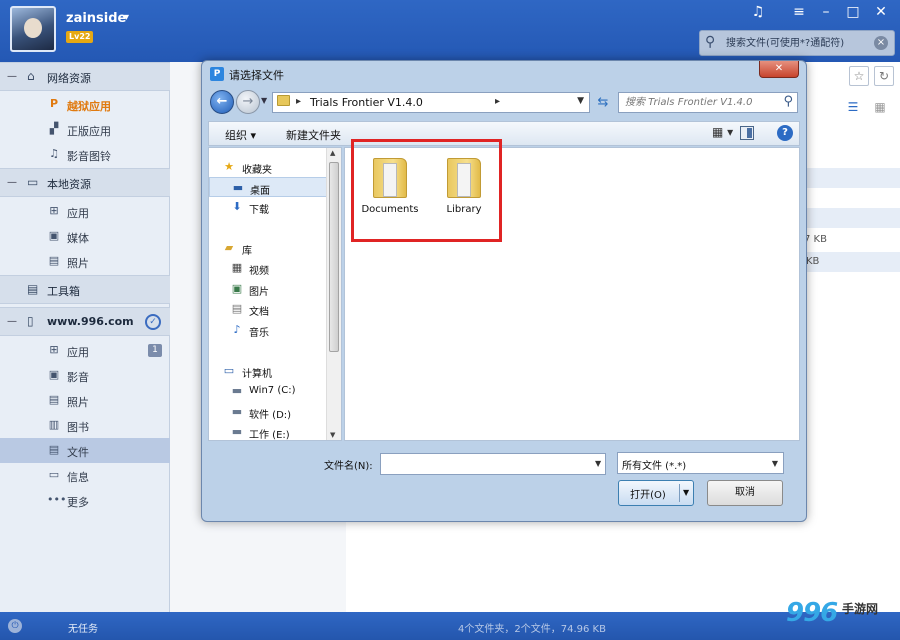 The image size is (900, 640). I want to click on tree-item-drive-d: ▬ 软件 (D:), so click(268, 412).